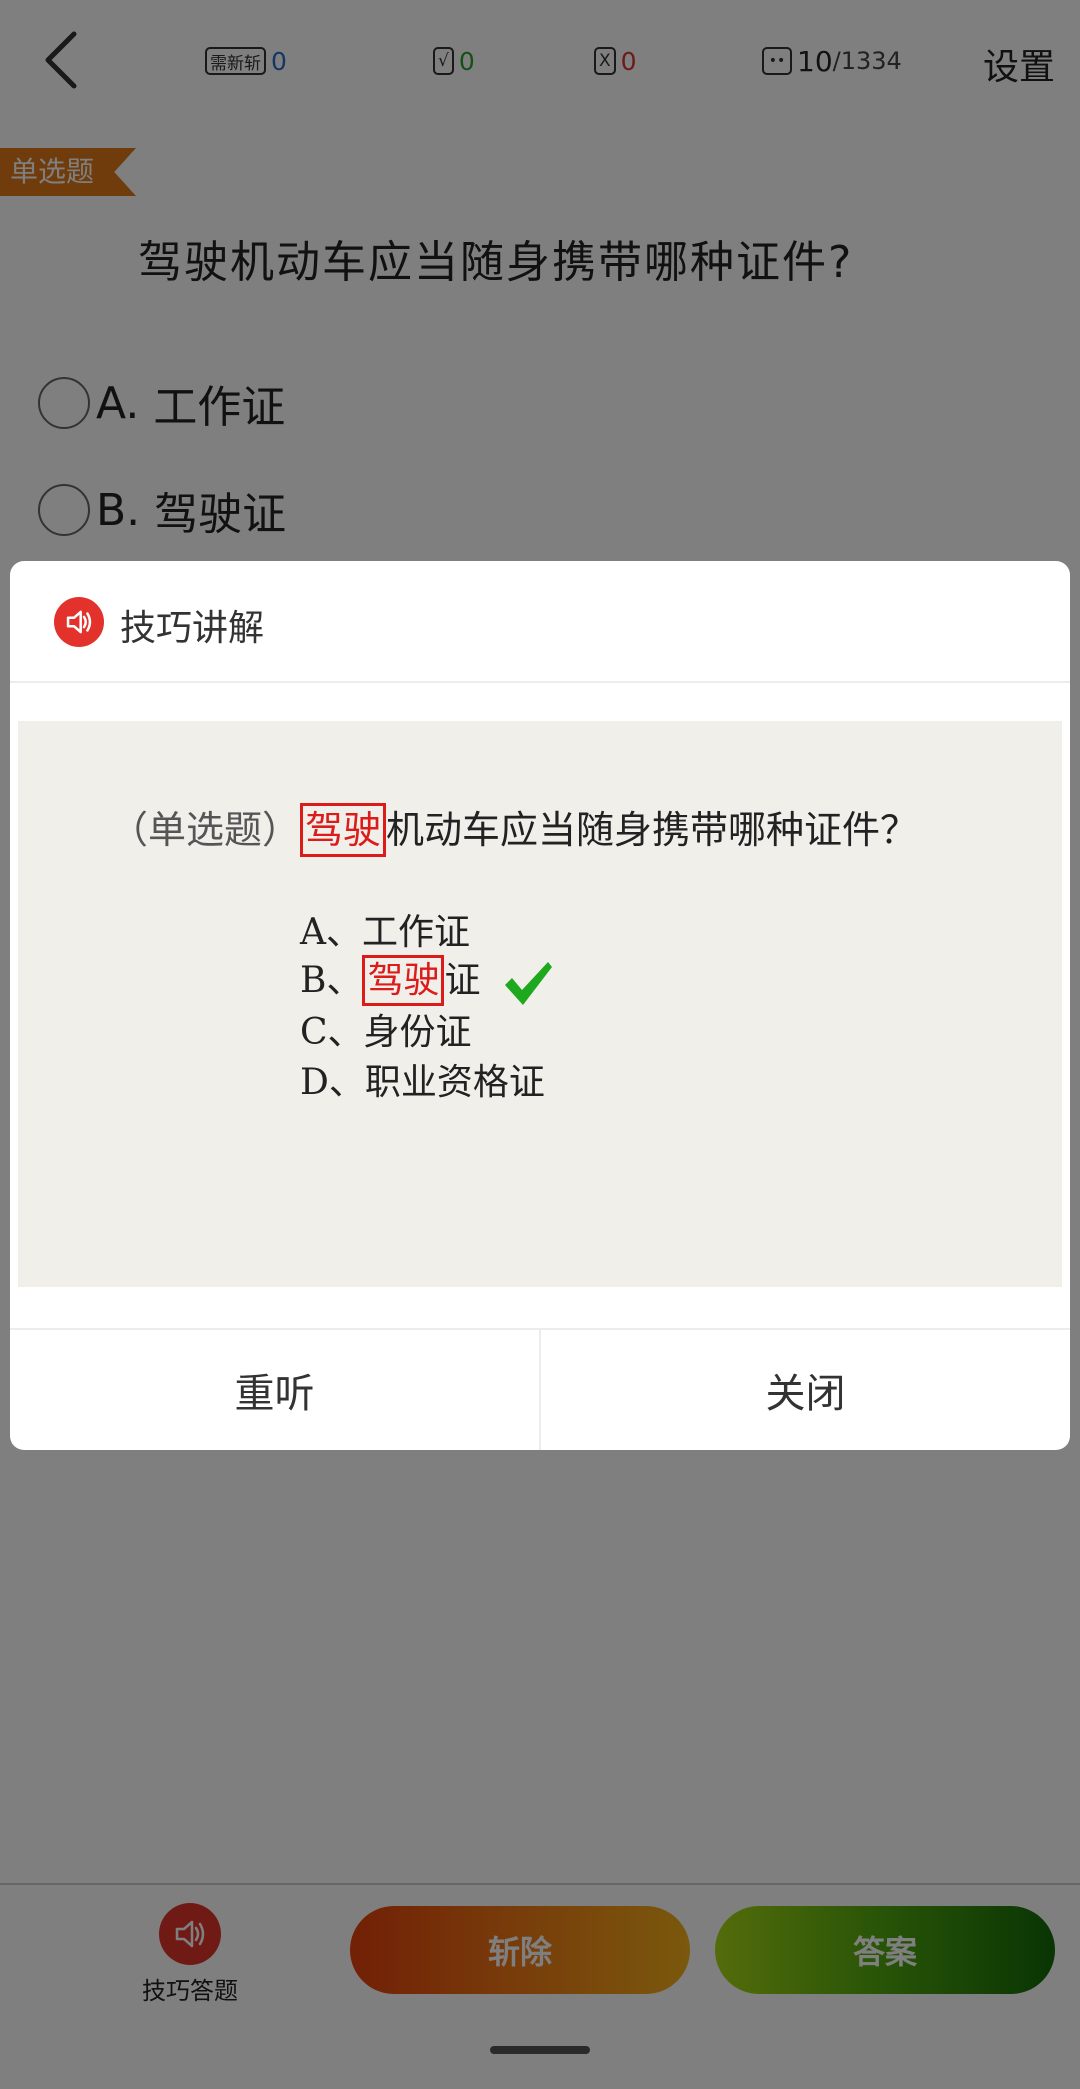  What do you see at coordinates (528, 983) in the screenshot?
I see `checkmark-icon` at bounding box center [528, 983].